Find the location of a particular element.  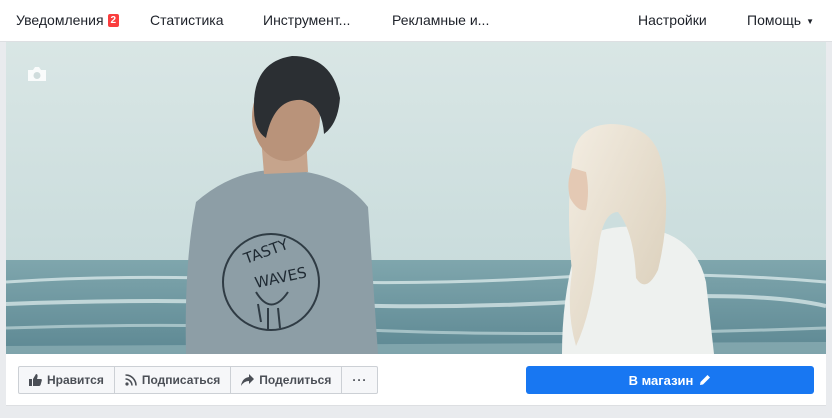

nav-statistics-label: Статистика is located at coordinates (187, 20).